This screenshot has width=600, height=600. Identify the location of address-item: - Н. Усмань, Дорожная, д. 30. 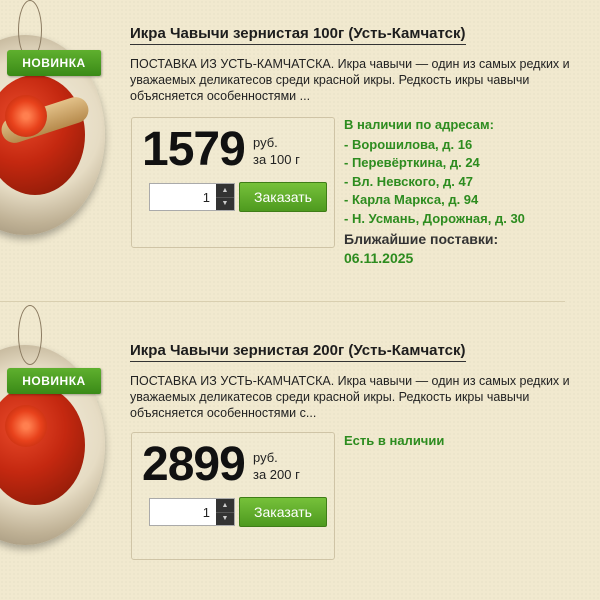
(434, 218).